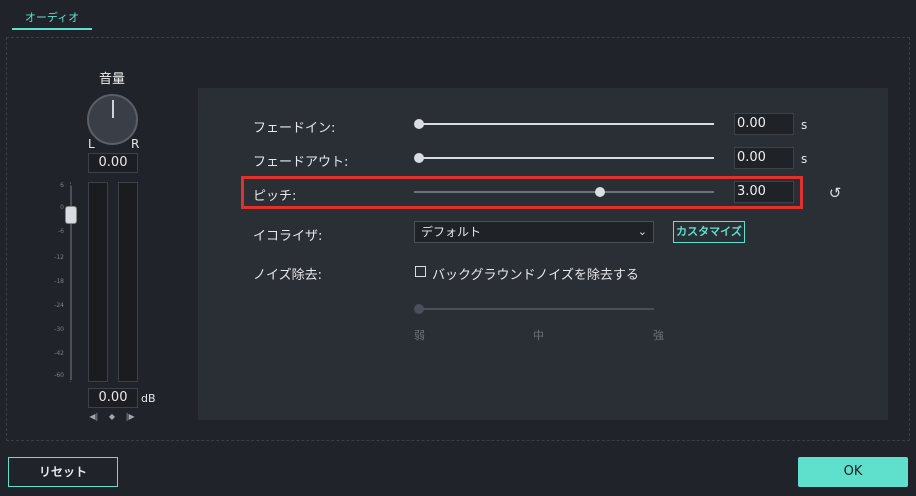 The image size is (916, 496). What do you see at coordinates (113, 398) in the screenshot?
I see `volume-db-input: 0.00` at bounding box center [113, 398].